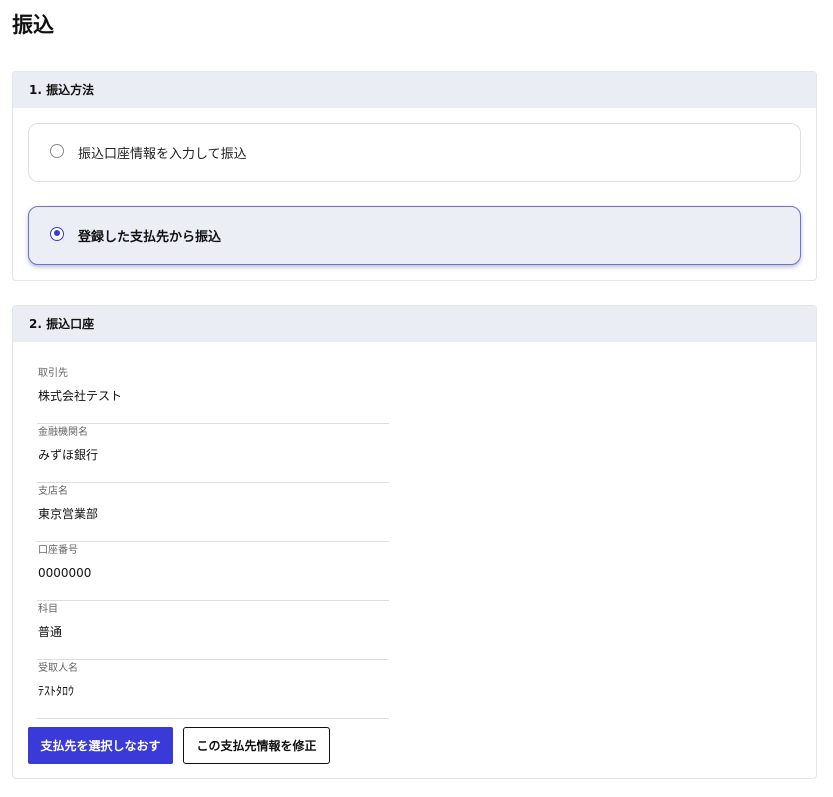  Describe the element at coordinates (414, 152) in the screenshot. I see `option-manual-entry: 振込口座情報を入力して振込` at that location.